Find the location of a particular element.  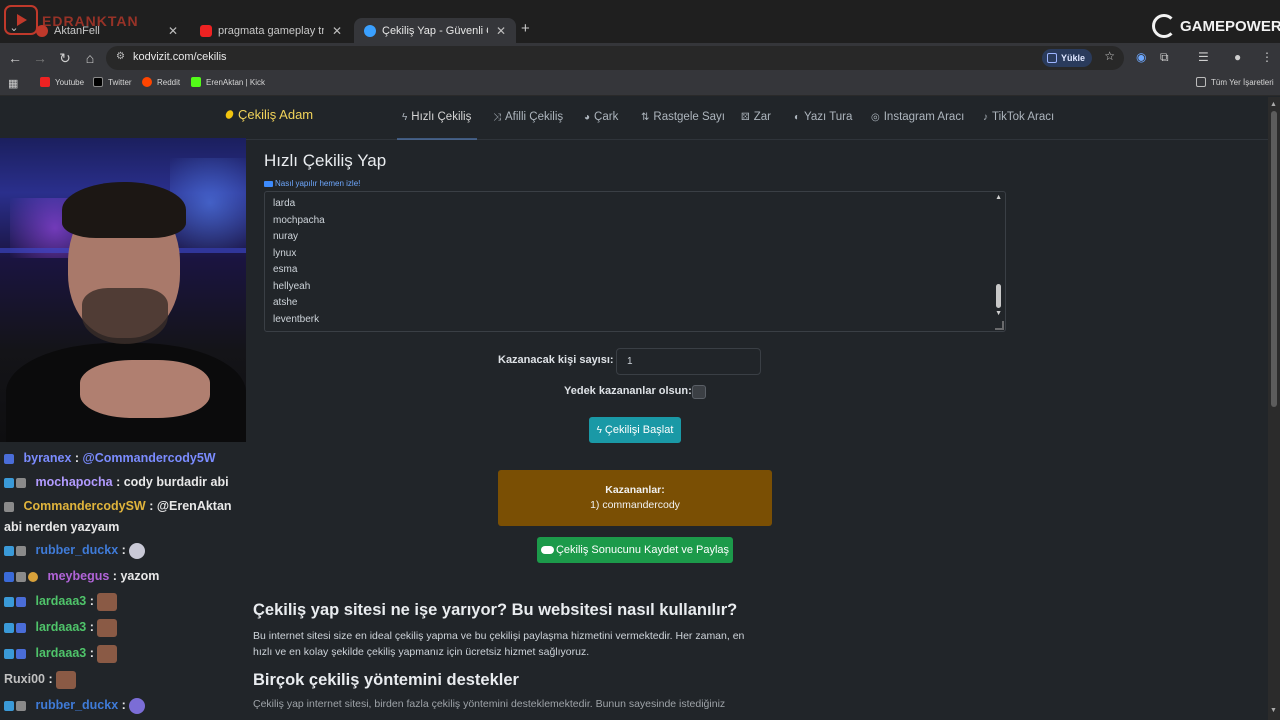

participant-name: esma is located at coordinates (285, 269).